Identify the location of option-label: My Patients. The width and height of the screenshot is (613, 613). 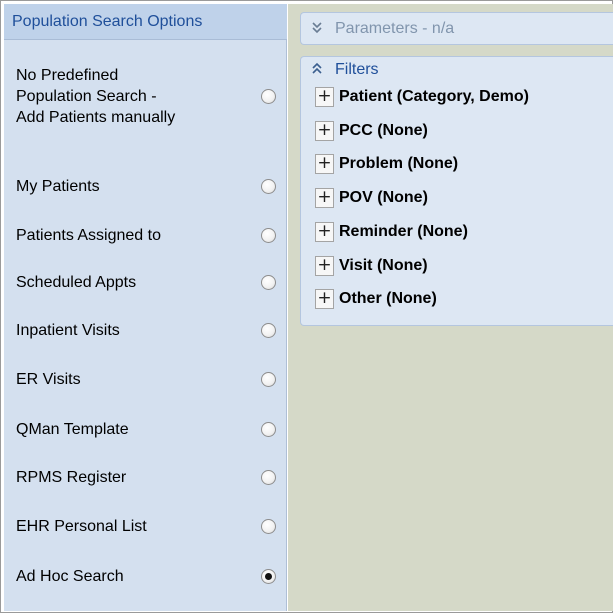
(58, 186).